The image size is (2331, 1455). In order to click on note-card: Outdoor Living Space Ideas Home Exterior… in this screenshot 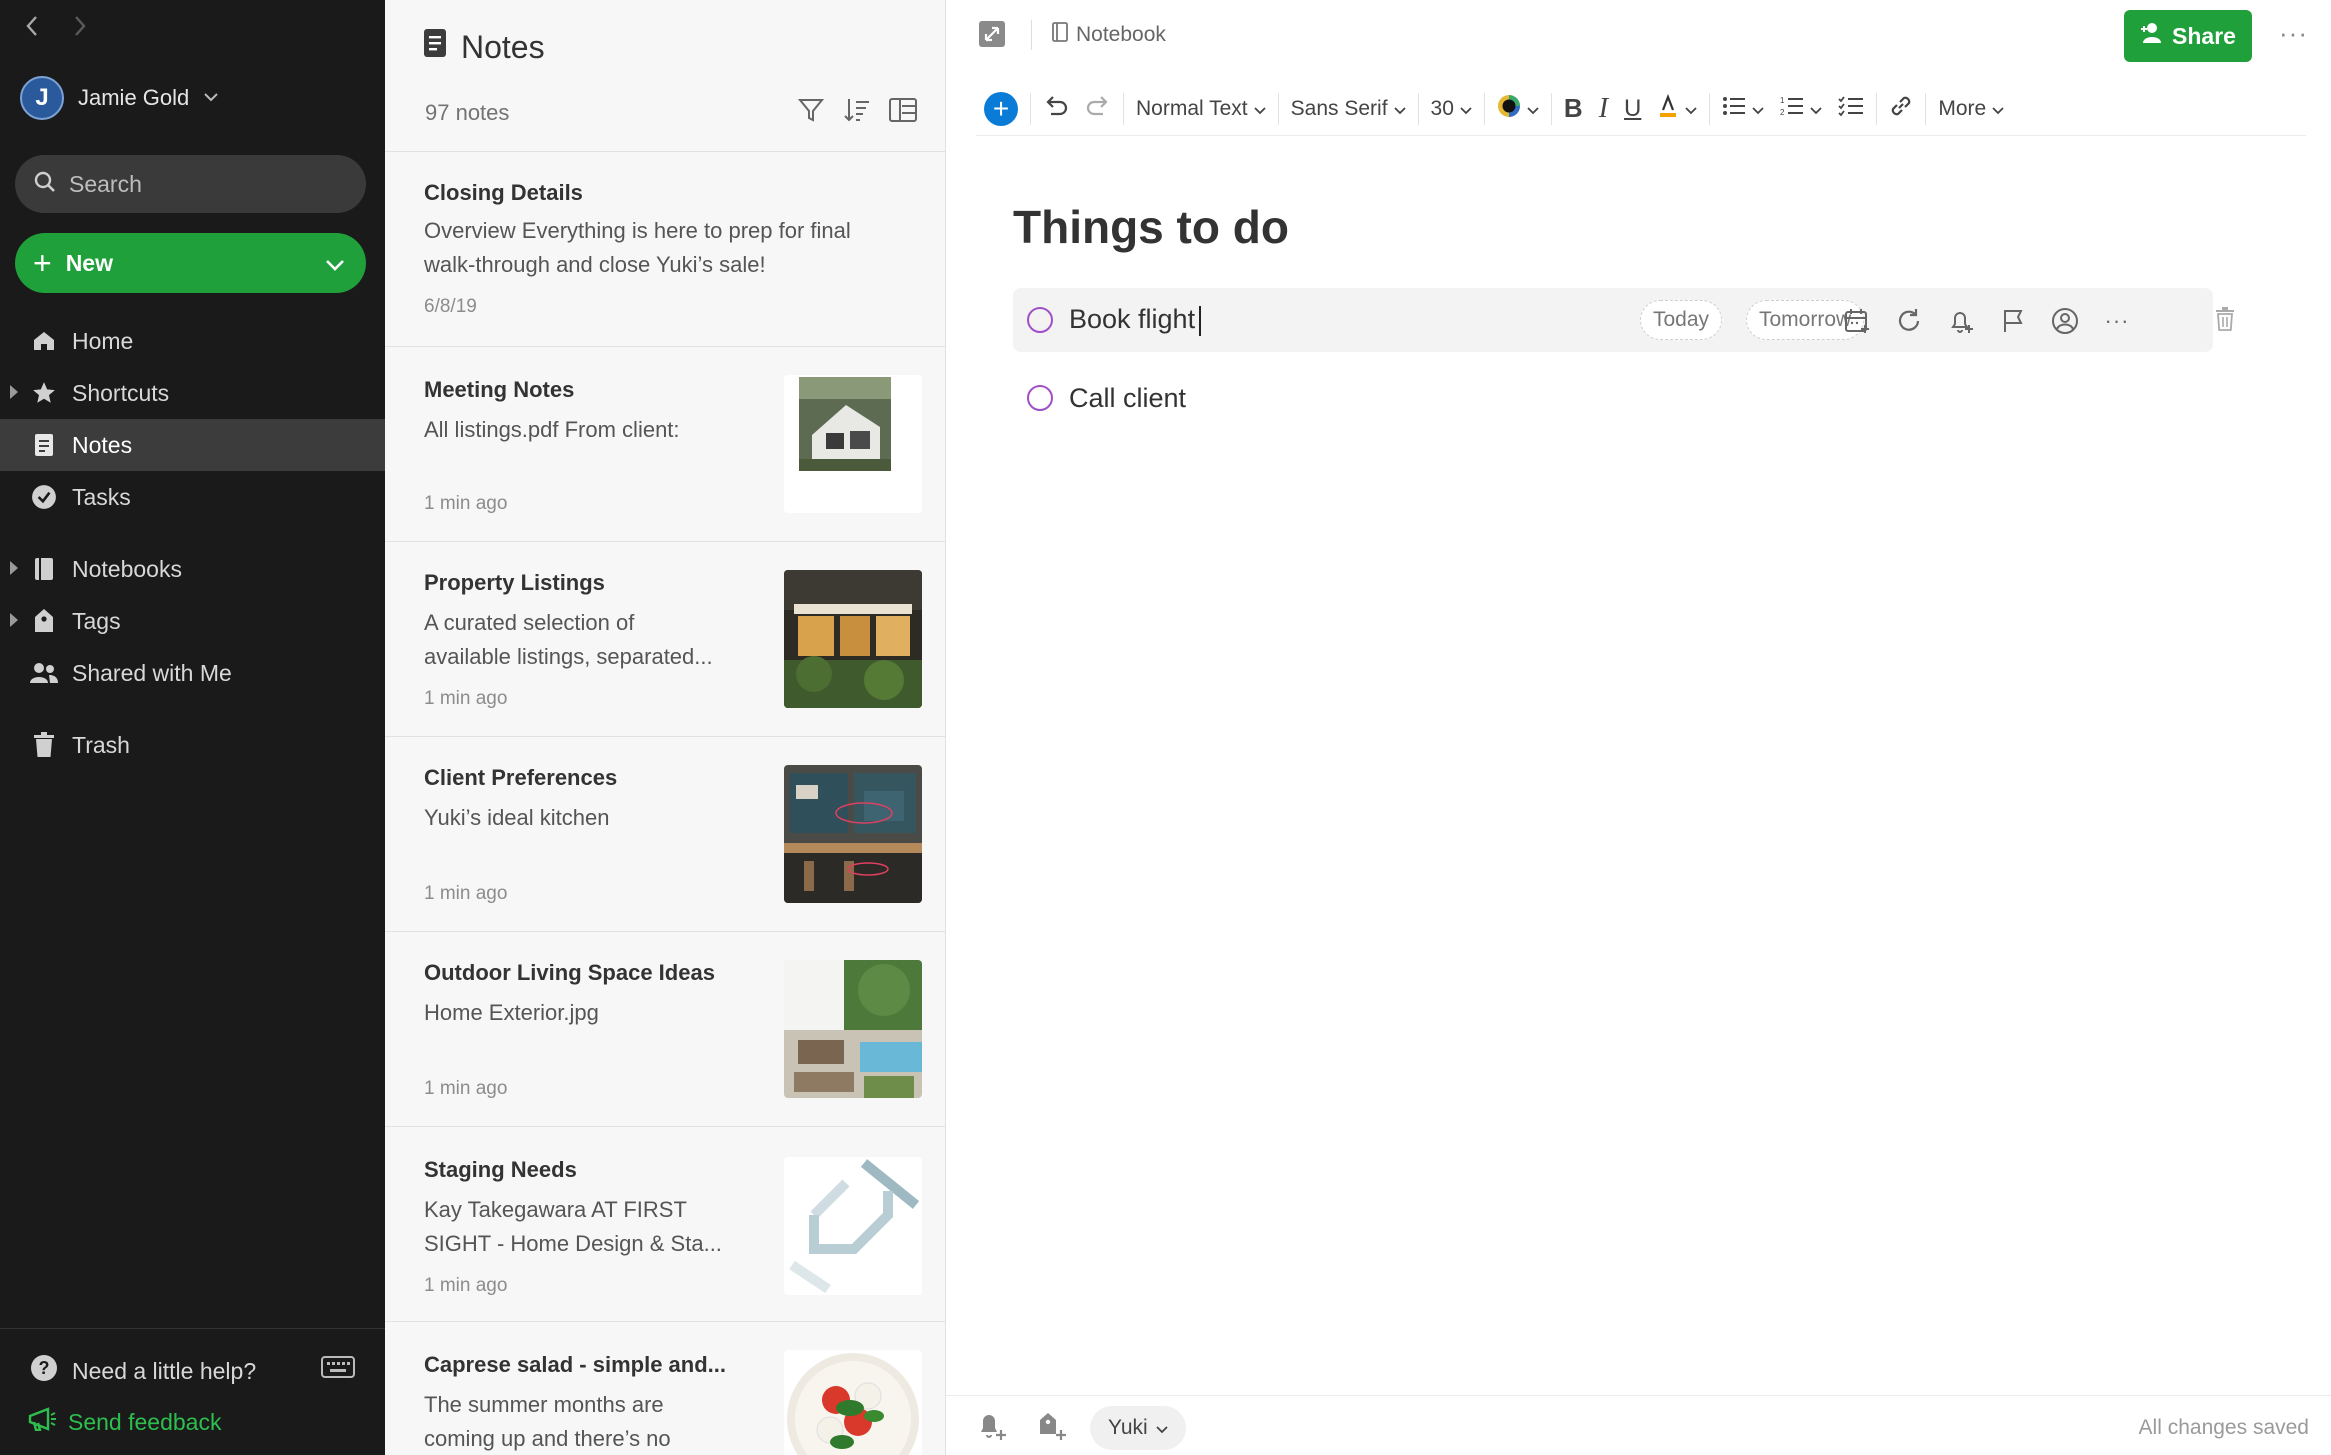, I will do `click(665, 1029)`.